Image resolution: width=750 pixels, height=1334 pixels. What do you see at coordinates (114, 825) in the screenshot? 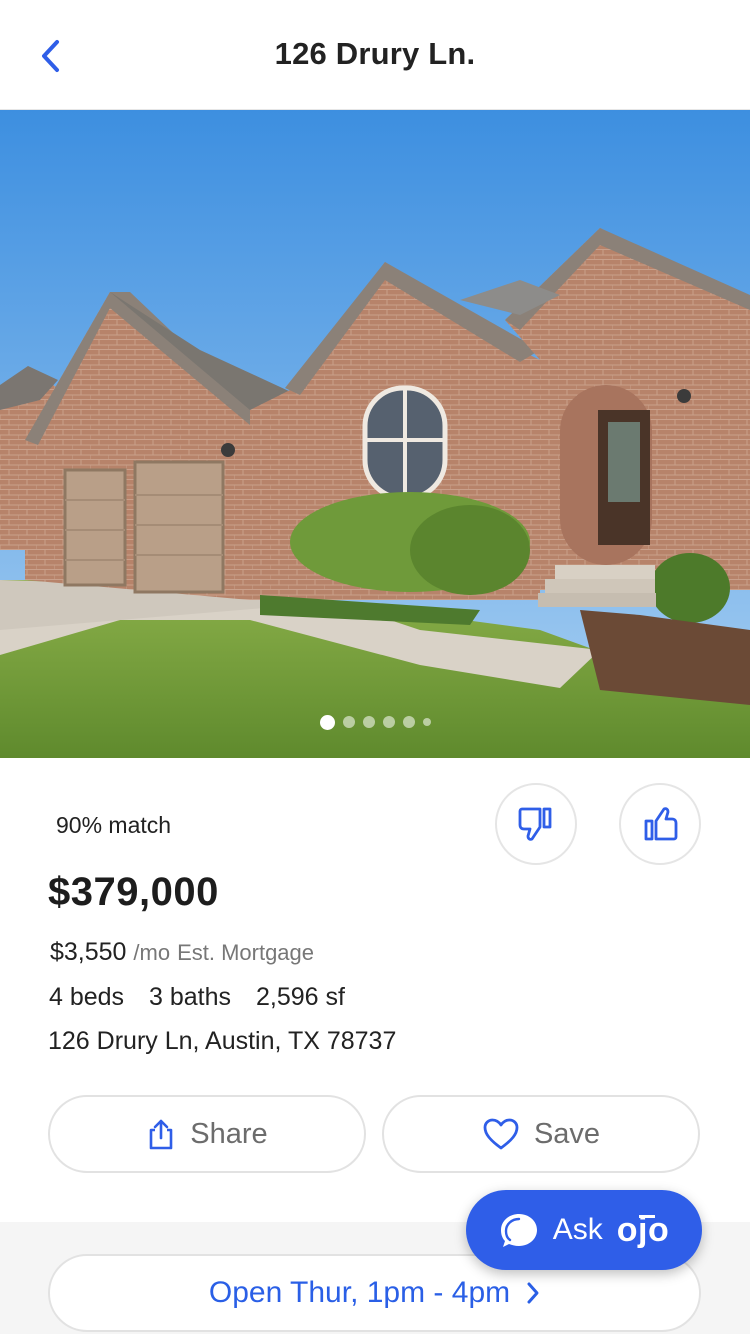
I see `match-percentage: 90% match` at bounding box center [114, 825].